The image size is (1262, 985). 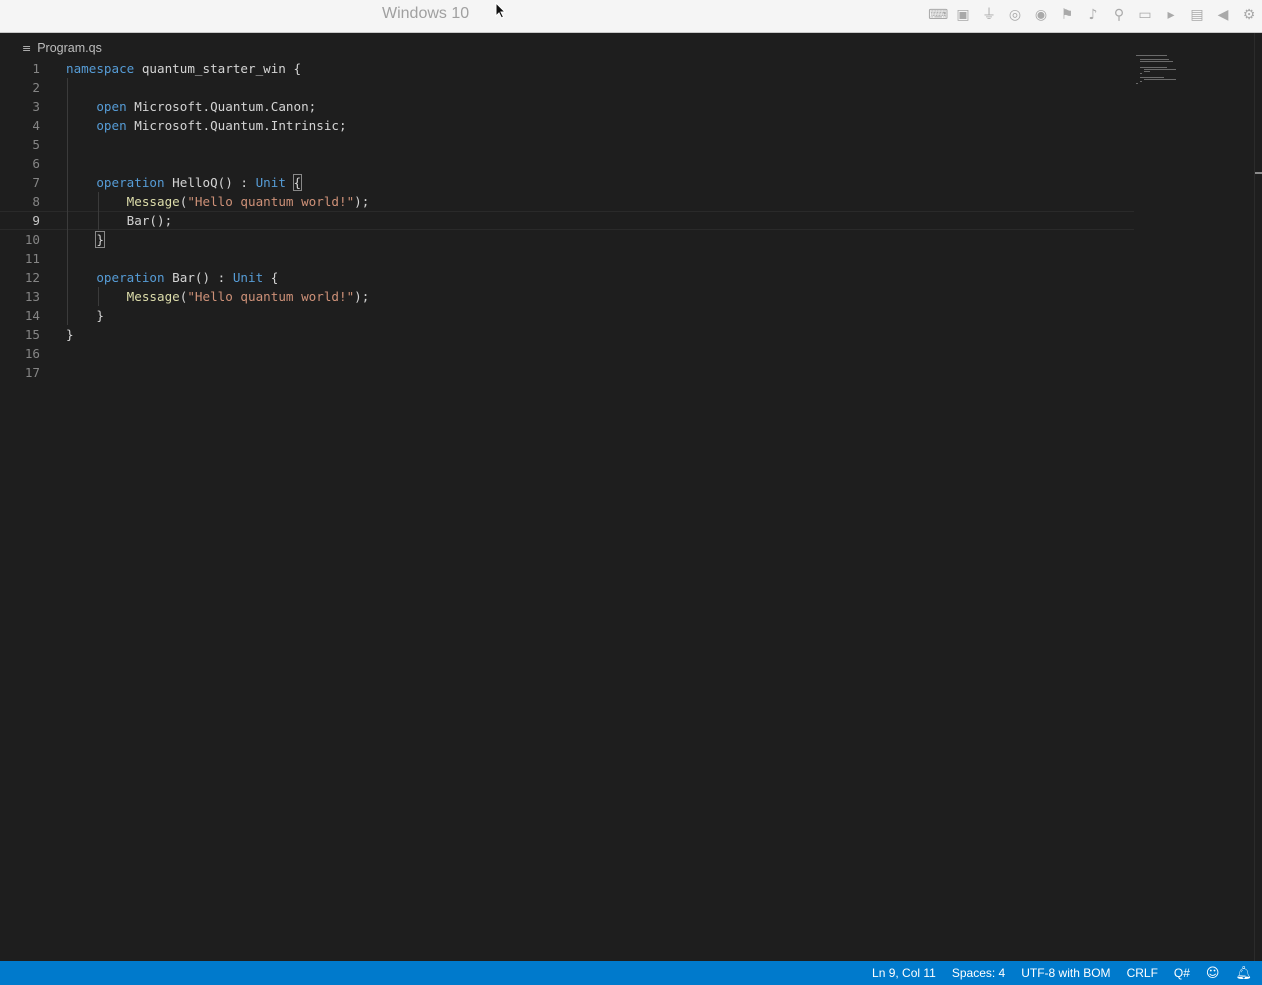 I want to click on language-mode: Q#, so click(x=1182, y=973).